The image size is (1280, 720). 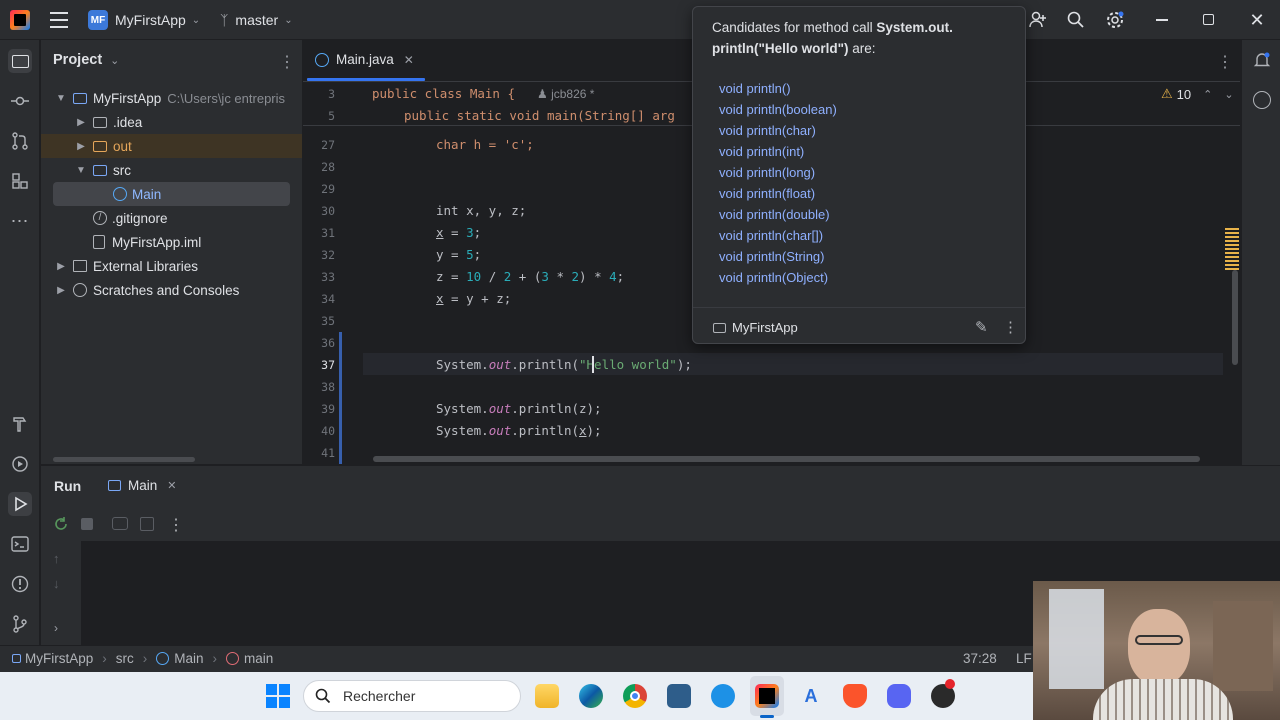 What do you see at coordinates (1024, 658) in the screenshot?
I see `line-ending: LF` at bounding box center [1024, 658].